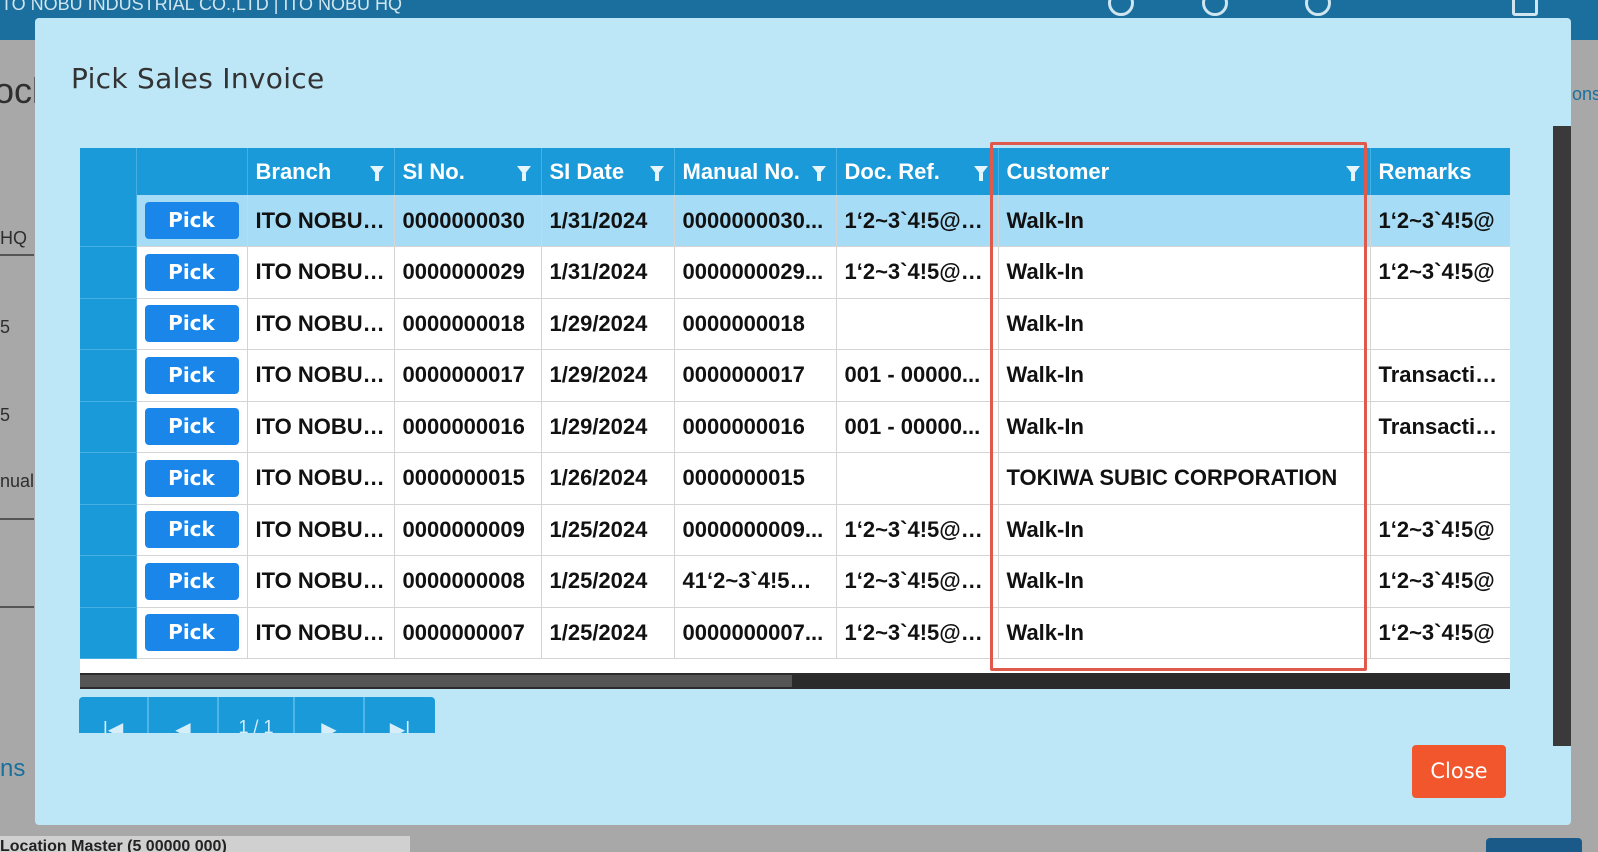 The height and width of the screenshot is (852, 1598). Describe the element at coordinates (184, 715) in the screenshot. I see `prev-page-button: ◀` at that location.